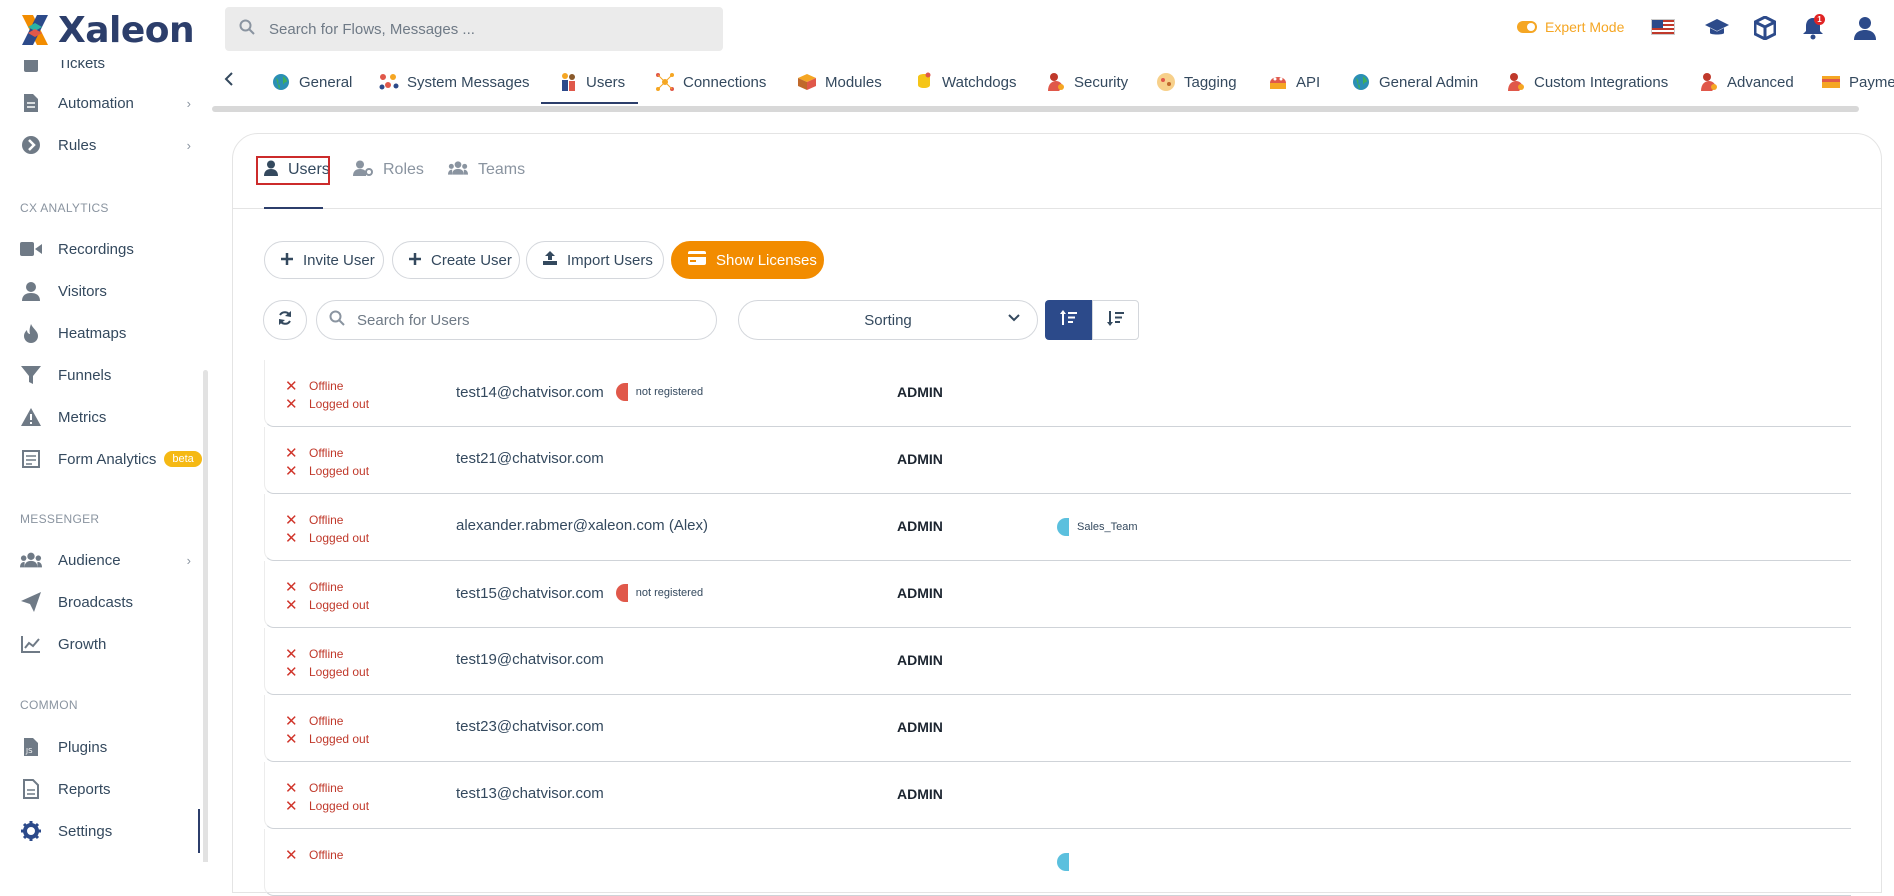  Describe the element at coordinates (1069, 320) in the screenshot. I see `sort-ascending-button` at that location.